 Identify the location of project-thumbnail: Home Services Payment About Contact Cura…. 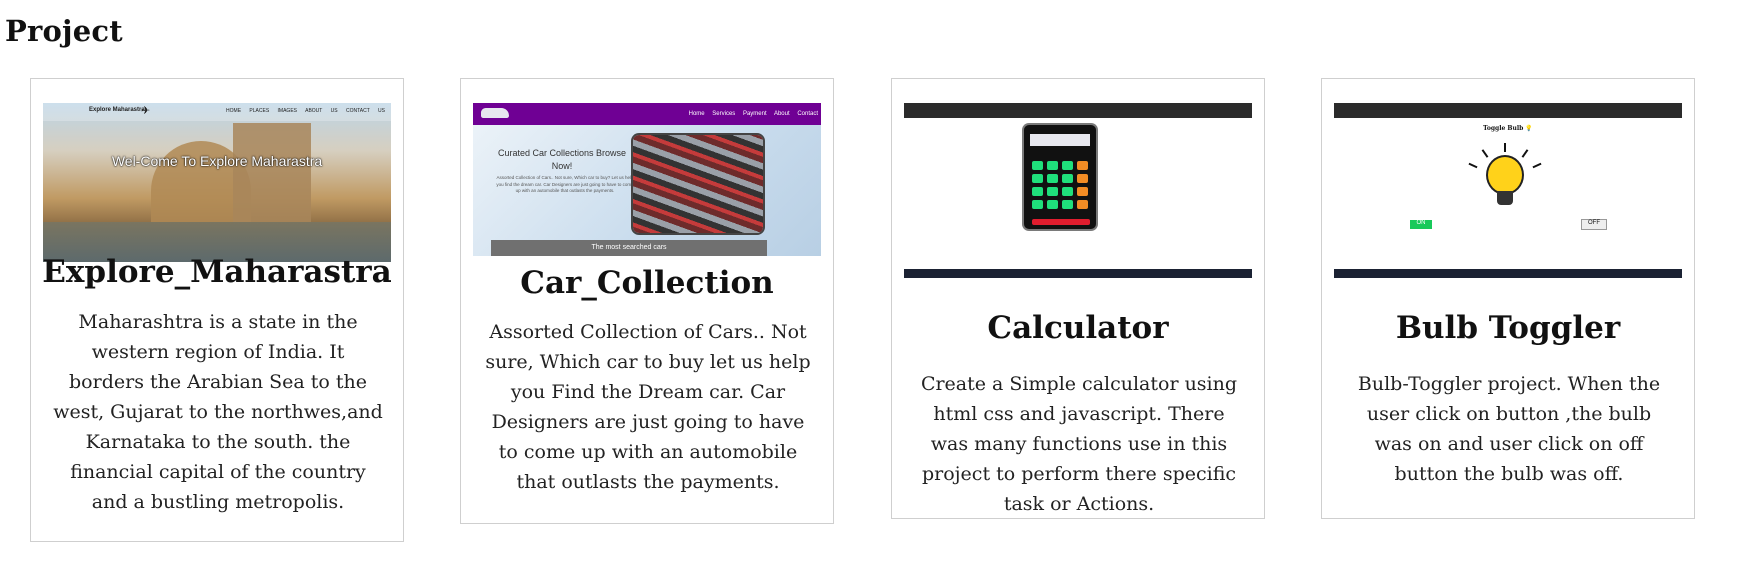
(647, 179).